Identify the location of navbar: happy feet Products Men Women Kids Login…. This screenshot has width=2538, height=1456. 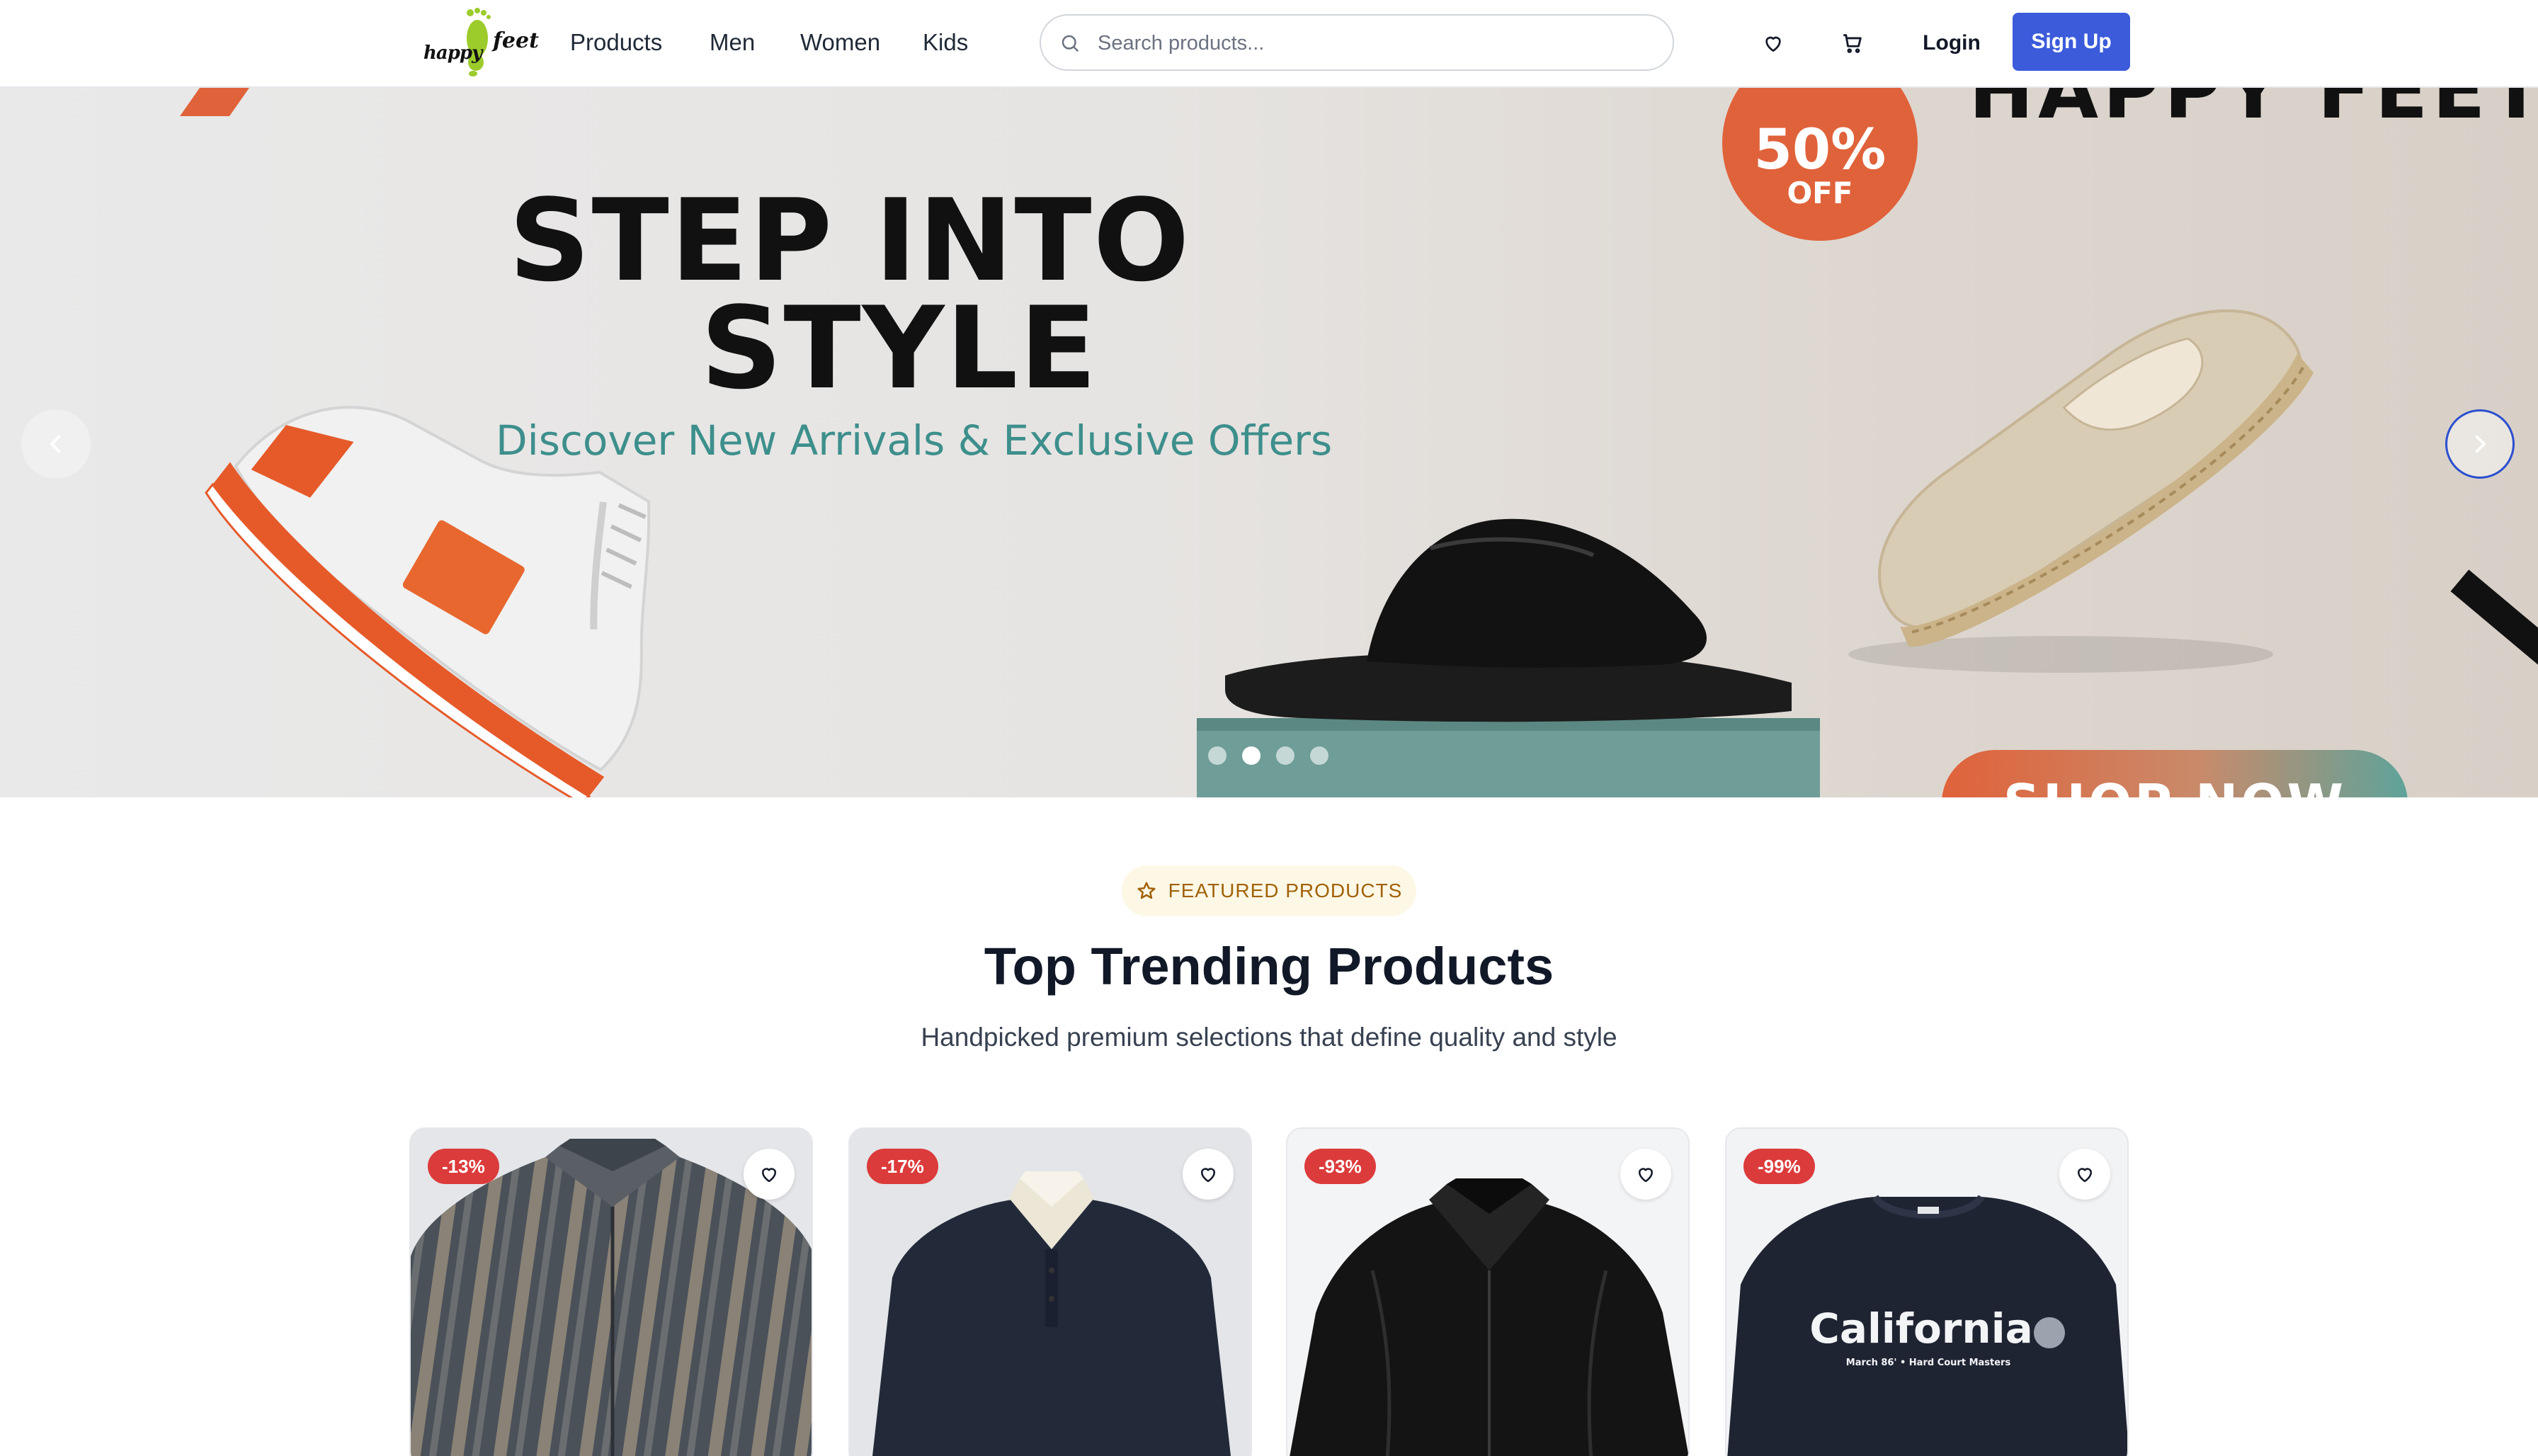
(1269, 44).